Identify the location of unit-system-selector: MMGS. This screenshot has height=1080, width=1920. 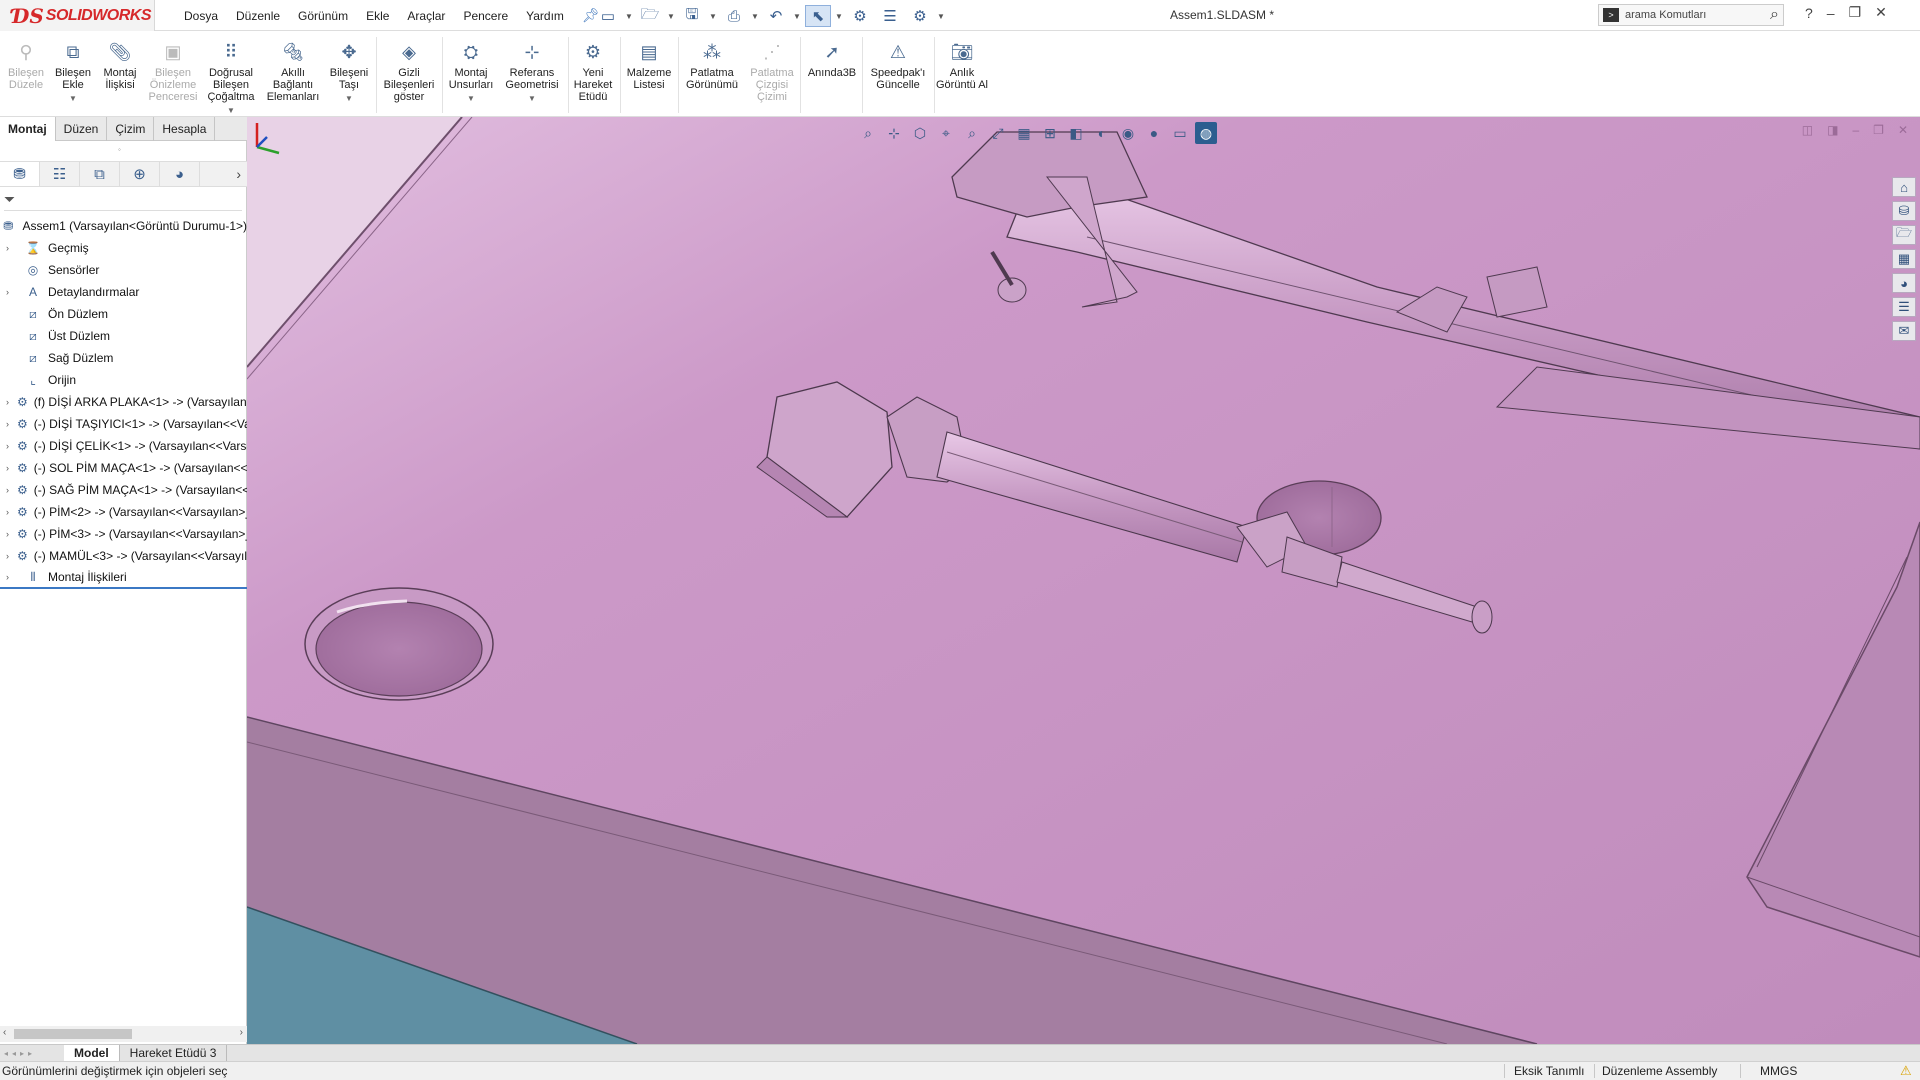
(1778, 1071).